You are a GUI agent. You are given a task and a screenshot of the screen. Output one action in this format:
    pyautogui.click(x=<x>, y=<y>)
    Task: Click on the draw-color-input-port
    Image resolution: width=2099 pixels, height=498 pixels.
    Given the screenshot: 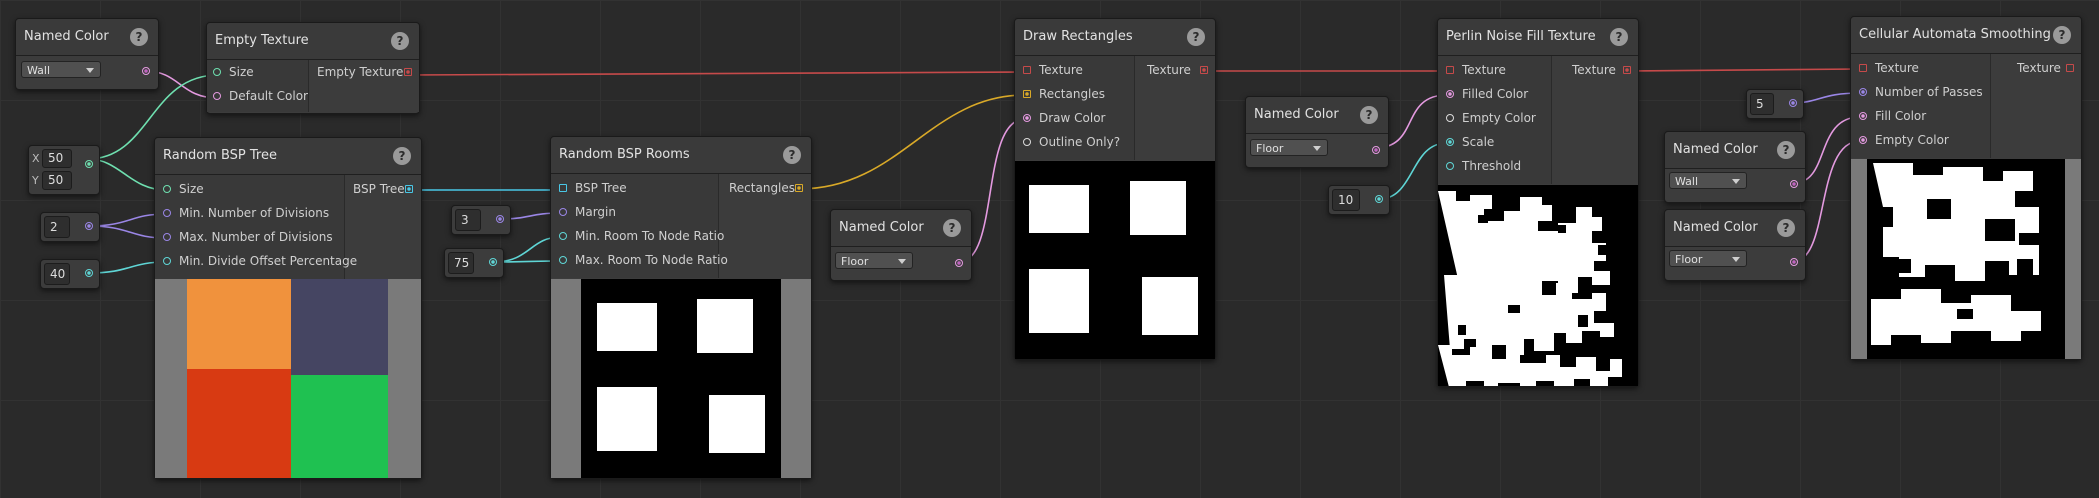 What is the action you would take?
    pyautogui.click(x=1027, y=118)
    